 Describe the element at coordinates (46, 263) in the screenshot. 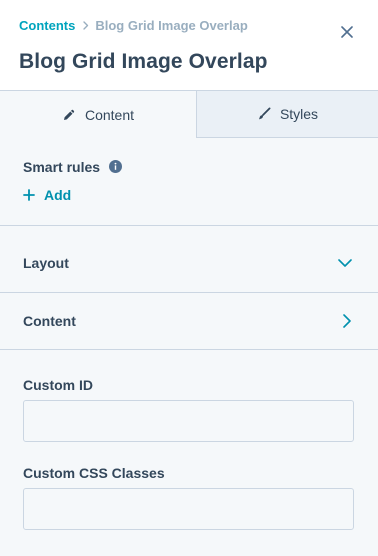

I see `layout-section-label: Layout` at that location.